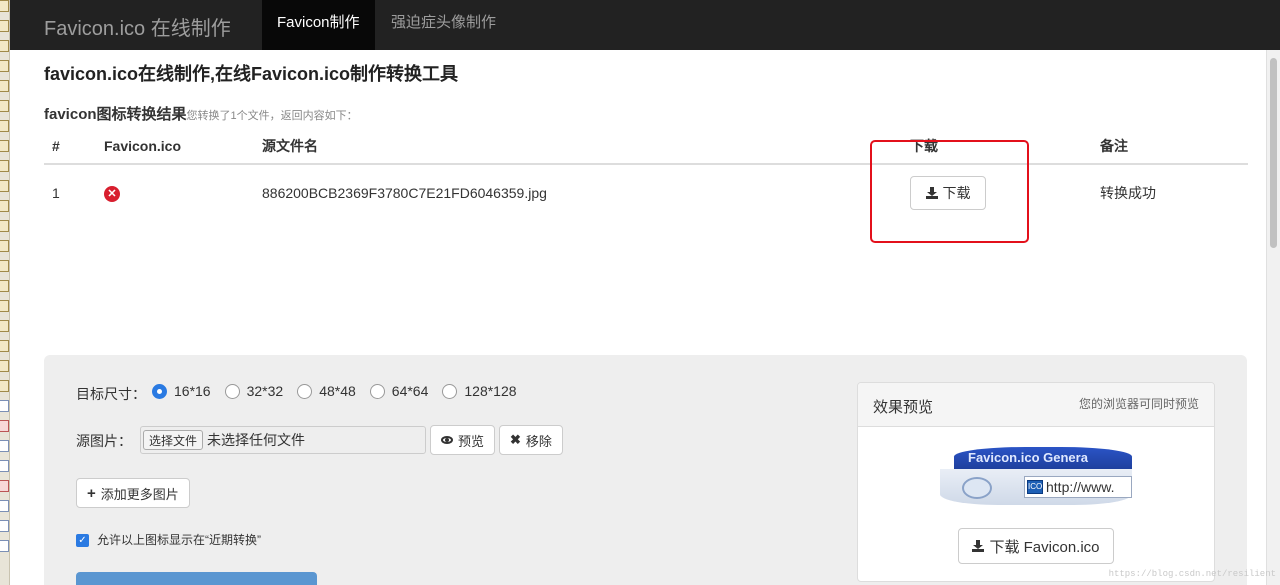 The width and height of the screenshot is (1280, 585). What do you see at coordinates (104, 441) in the screenshot?
I see `source-label: 源图片：` at bounding box center [104, 441].